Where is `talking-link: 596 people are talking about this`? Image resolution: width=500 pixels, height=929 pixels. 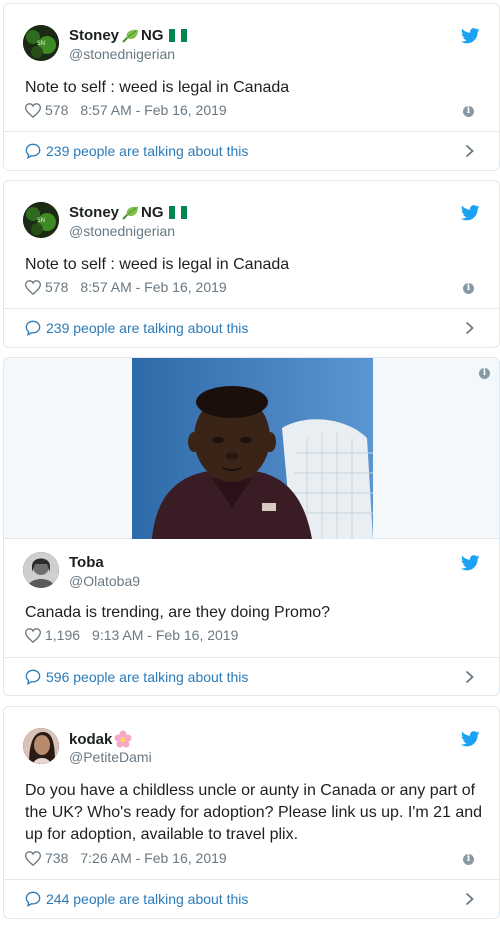
talking-link: 596 people are talking about this is located at coordinates (251, 676).